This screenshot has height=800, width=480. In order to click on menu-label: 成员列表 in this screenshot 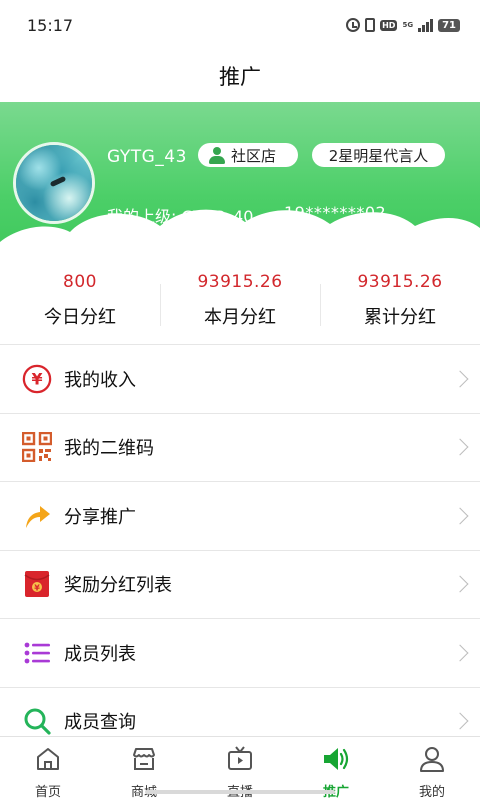, I will do `click(100, 654)`.